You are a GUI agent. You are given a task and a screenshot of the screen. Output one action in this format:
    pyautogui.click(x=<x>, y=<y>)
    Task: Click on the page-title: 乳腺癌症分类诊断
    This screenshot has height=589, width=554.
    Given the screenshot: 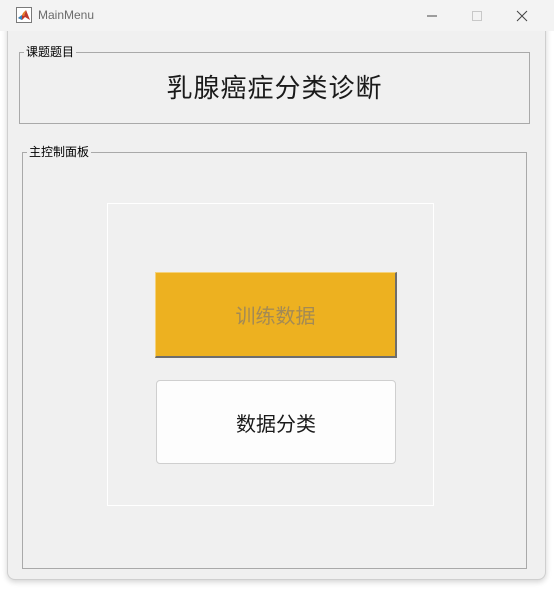 What is the action you would take?
    pyautogui.click(x=274, y=89)
    